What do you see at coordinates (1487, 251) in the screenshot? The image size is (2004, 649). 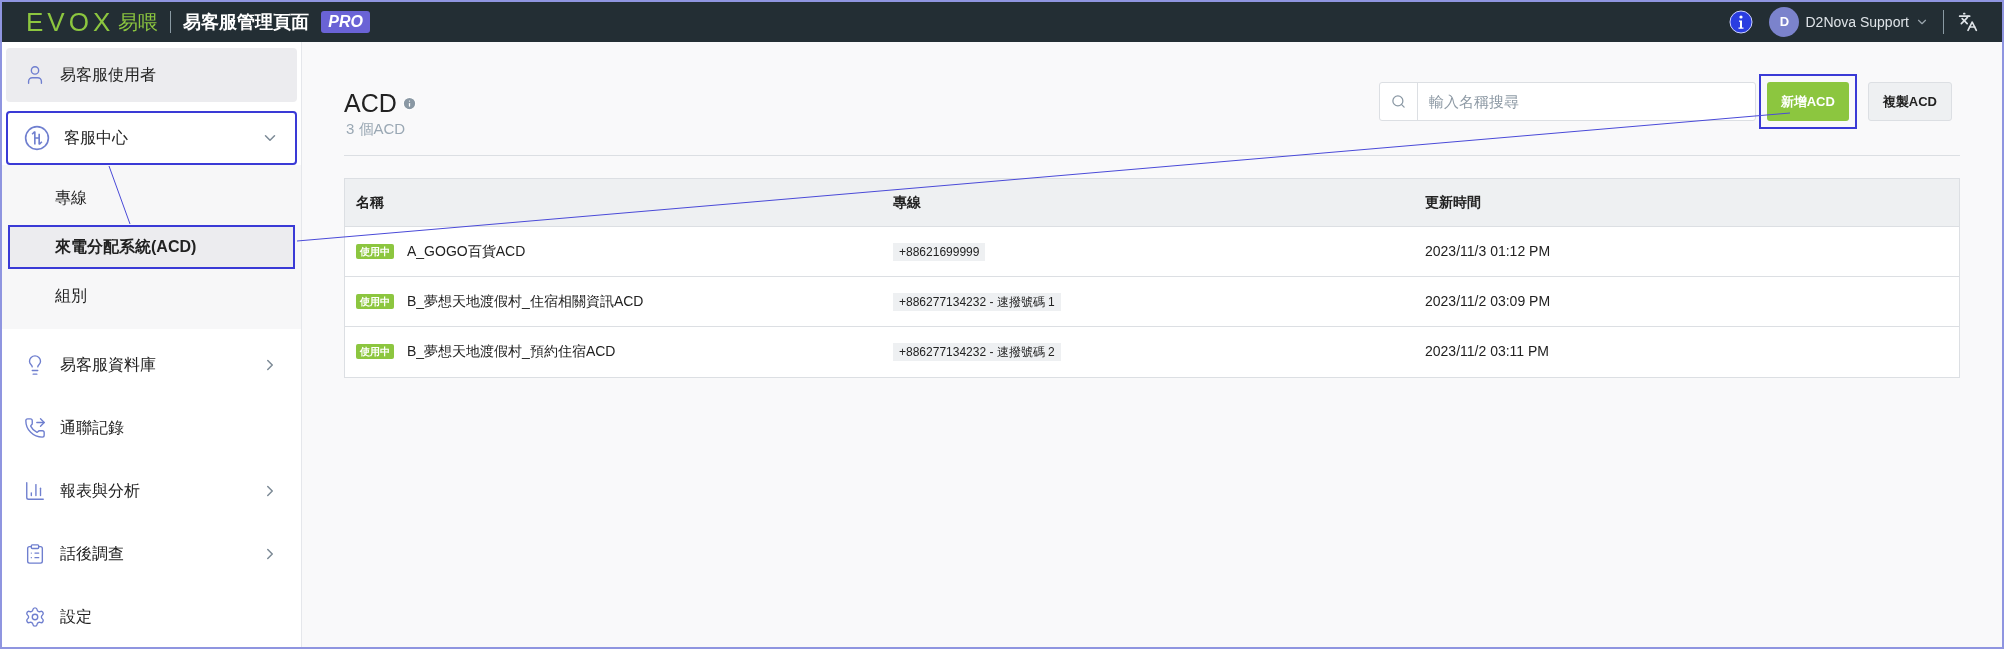 I see `table-cell-text: 2023/11/3 01:12 PM` at bounding box center [1487, 251].